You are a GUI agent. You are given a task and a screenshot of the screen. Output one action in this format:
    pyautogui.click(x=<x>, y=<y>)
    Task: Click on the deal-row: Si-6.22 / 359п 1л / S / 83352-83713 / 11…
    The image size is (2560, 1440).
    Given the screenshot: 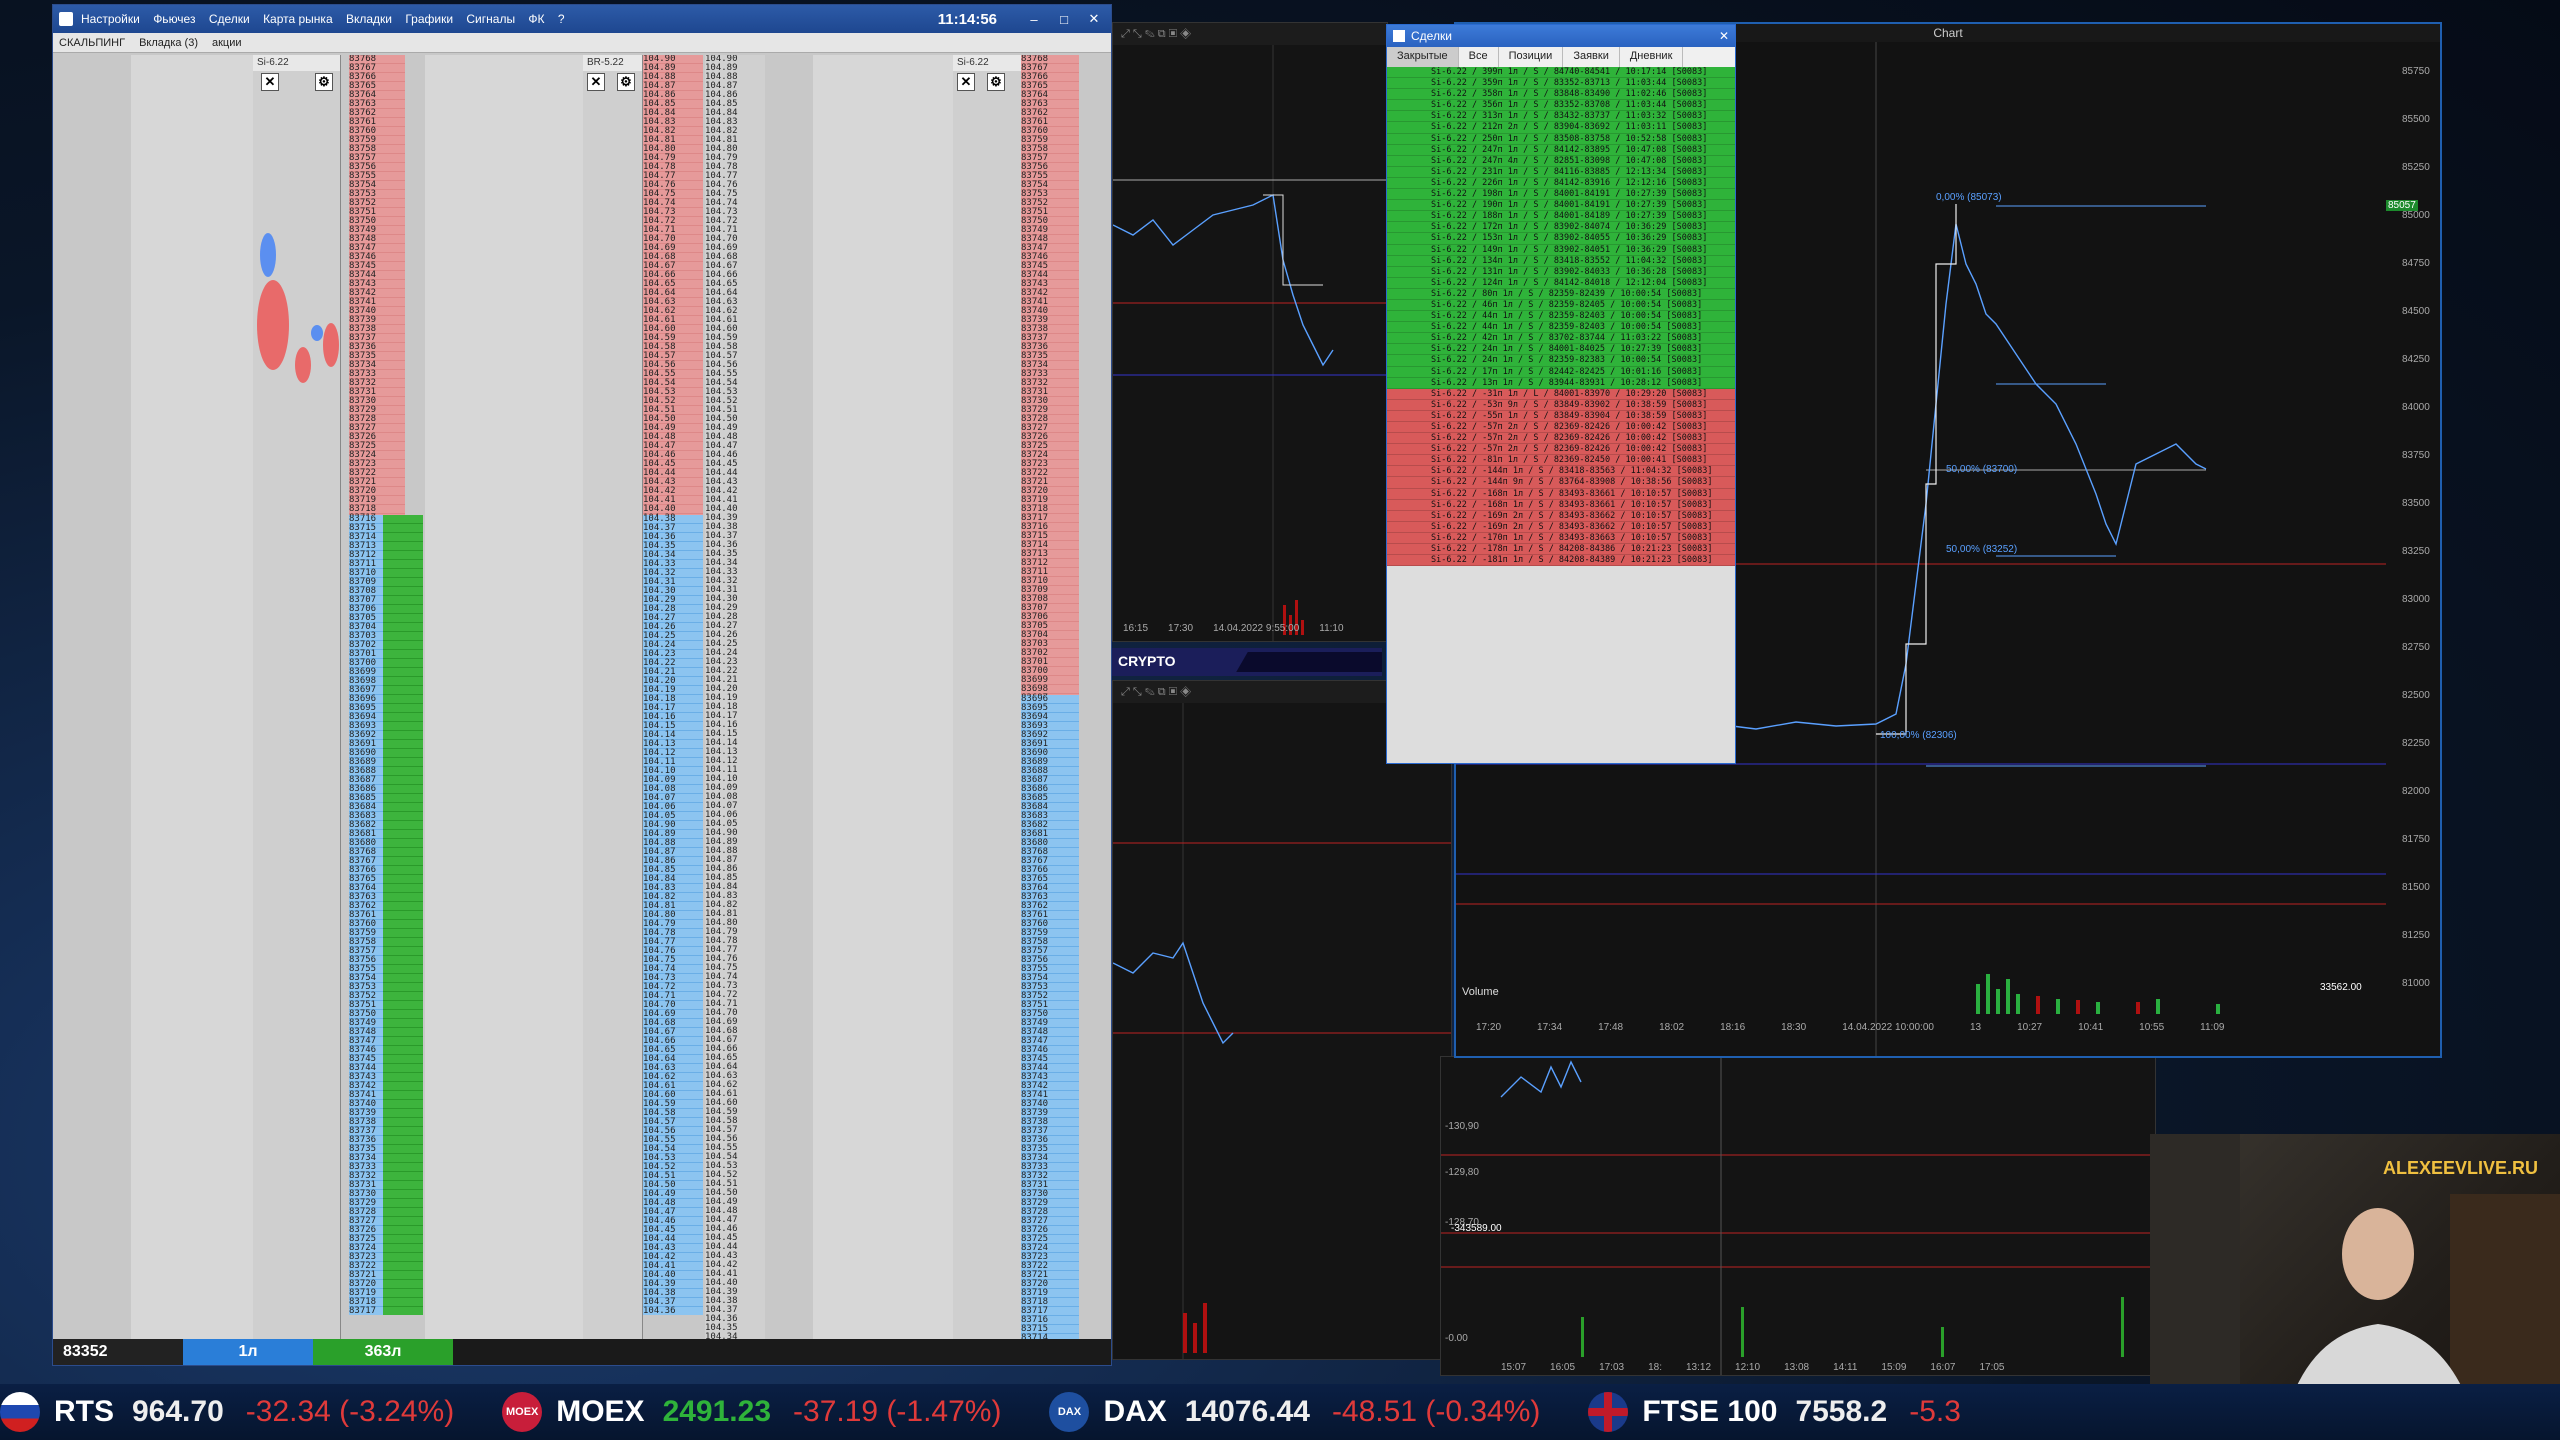 What is the action you would take?
    pyautogui.click(x=1561, y=84)
    